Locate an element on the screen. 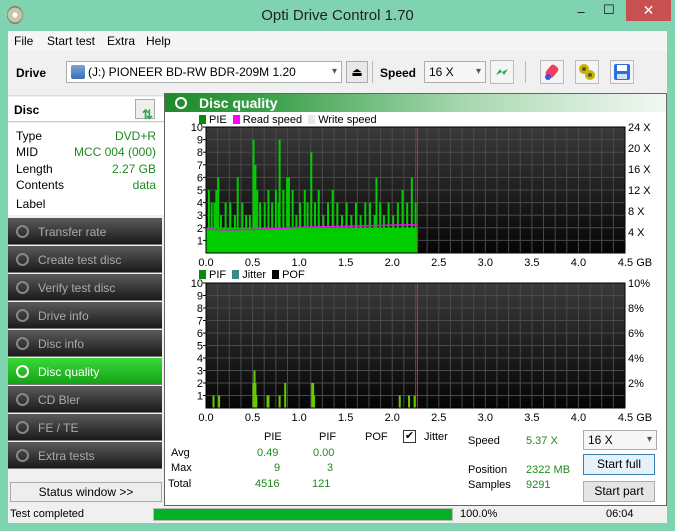 The image size is (675, 531). info-value: 2.27 GB is located at coordinates (133, 169).